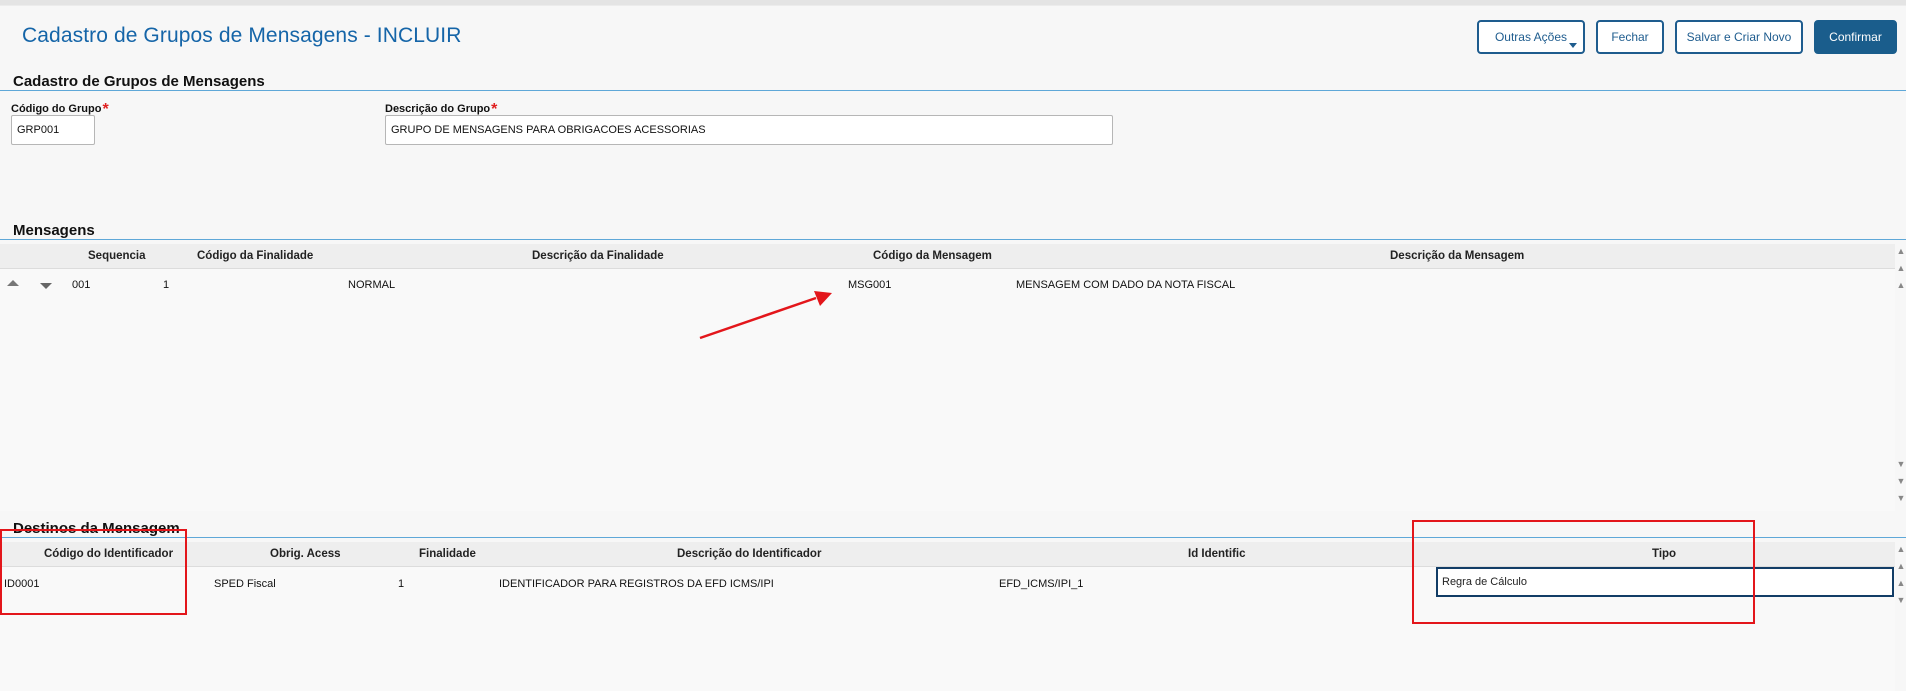  I want to click on salvar-criar-novo-label: Salvar e Criar Novo, so click(1739, 37).